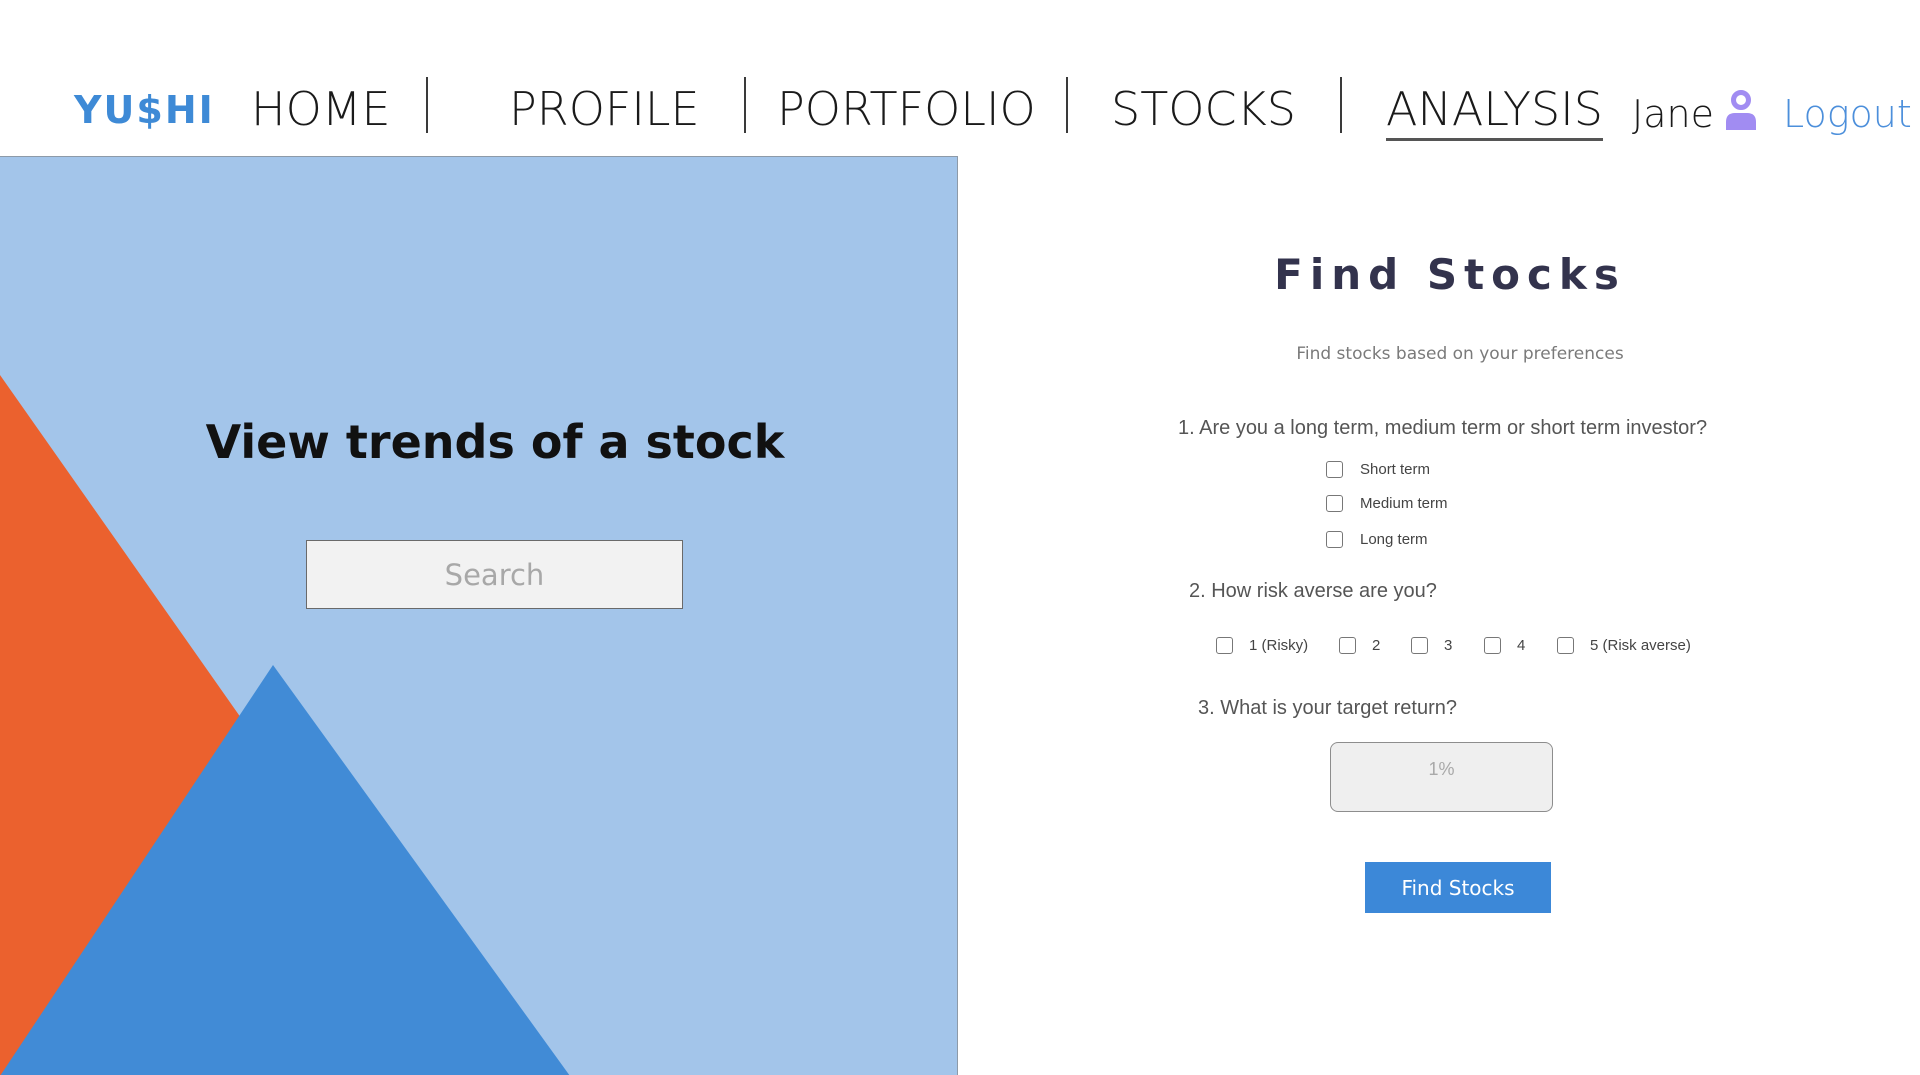 The width and height of the screenshot is (1920, 1075). Describe the element at coordinates (1460, 354) in the screenshot. I see `find-stocks-subtitle: Find stocks based on your preferences` at that location.